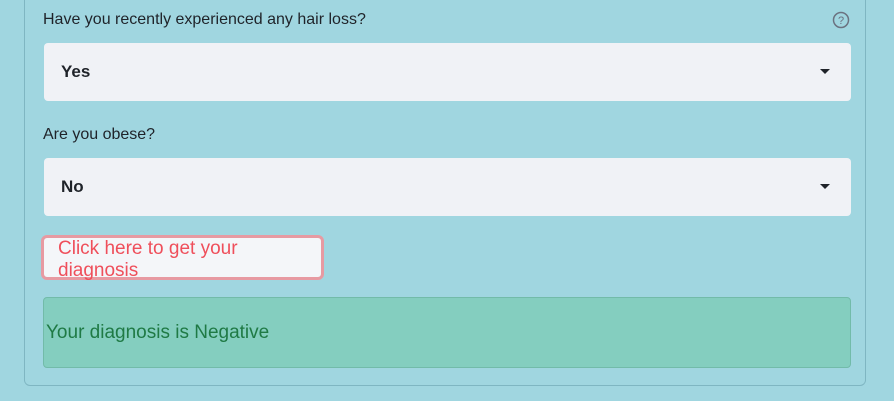 The width and height of the screenshot is (894, 401). Describe the element at coordinates (158, 332) in the screenshot. I see `diagnosis-result-text: Your diagnosis is Negative` at that location.